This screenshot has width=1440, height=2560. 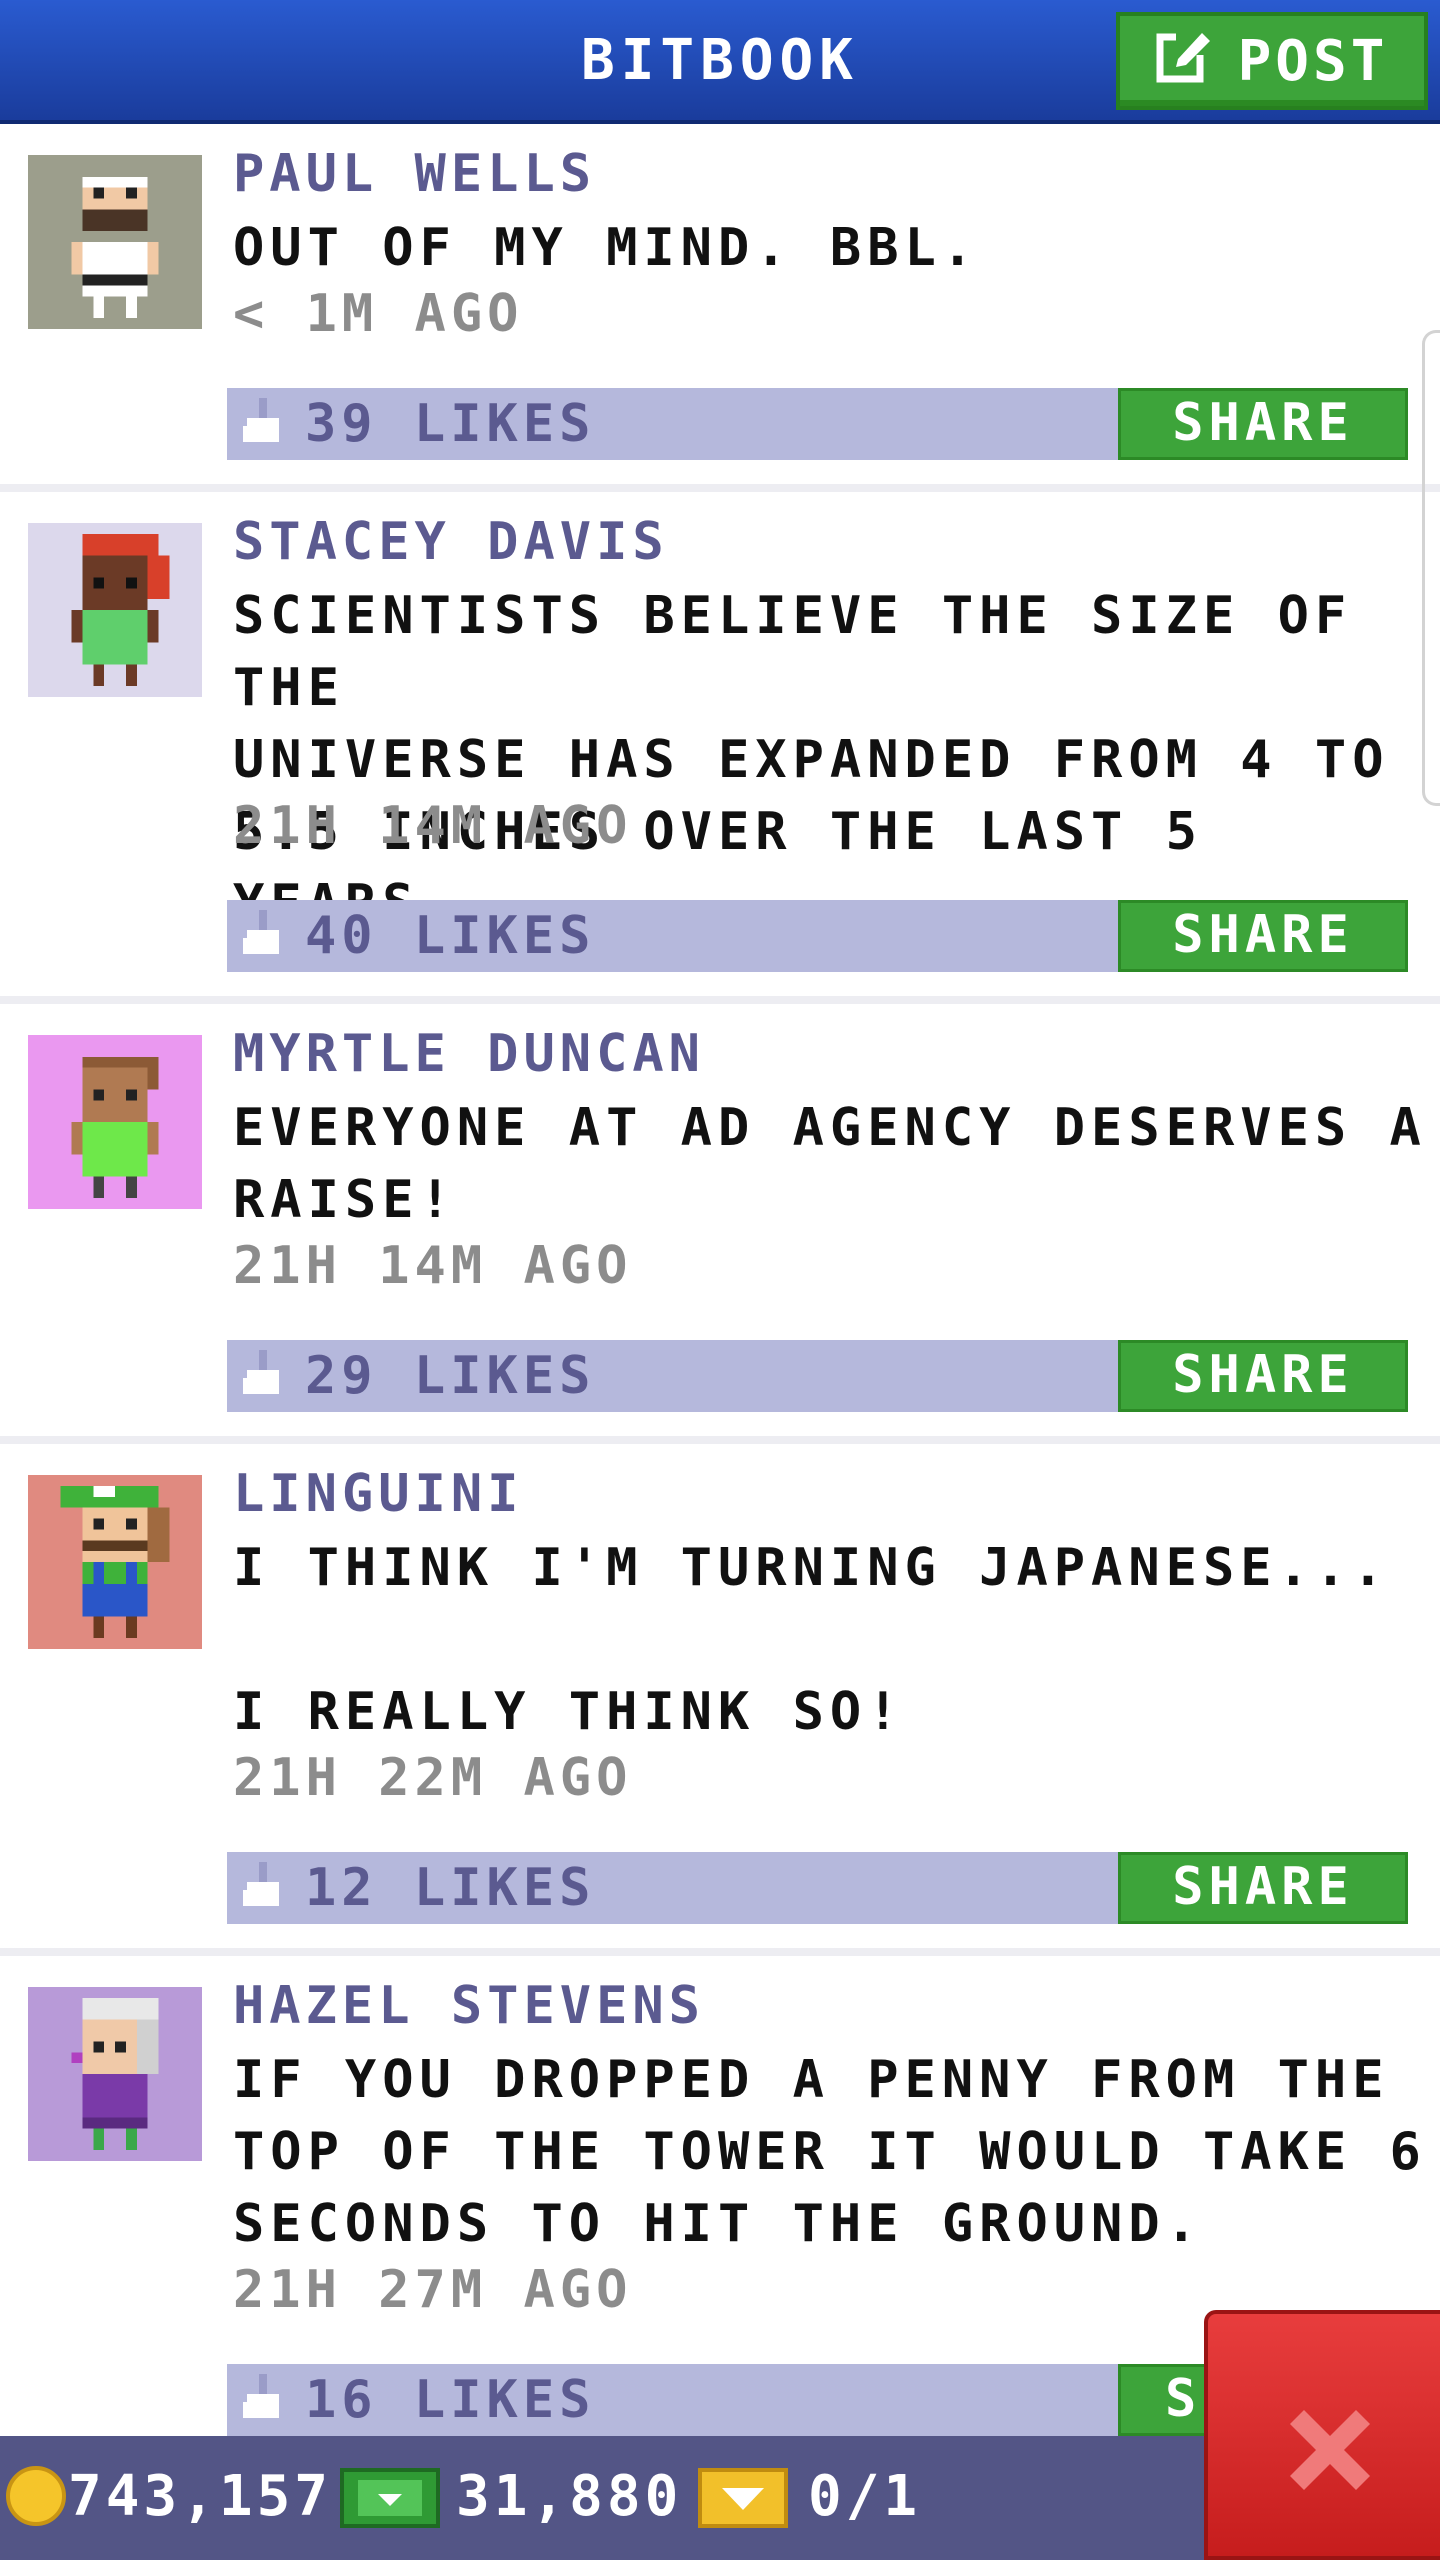 I want to click on bux-icon, so click(x=390, y=2500).